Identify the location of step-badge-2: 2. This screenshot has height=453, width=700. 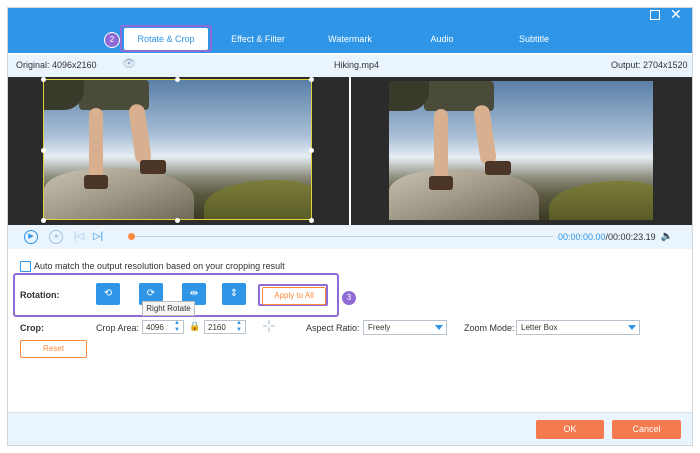
(112, 40).